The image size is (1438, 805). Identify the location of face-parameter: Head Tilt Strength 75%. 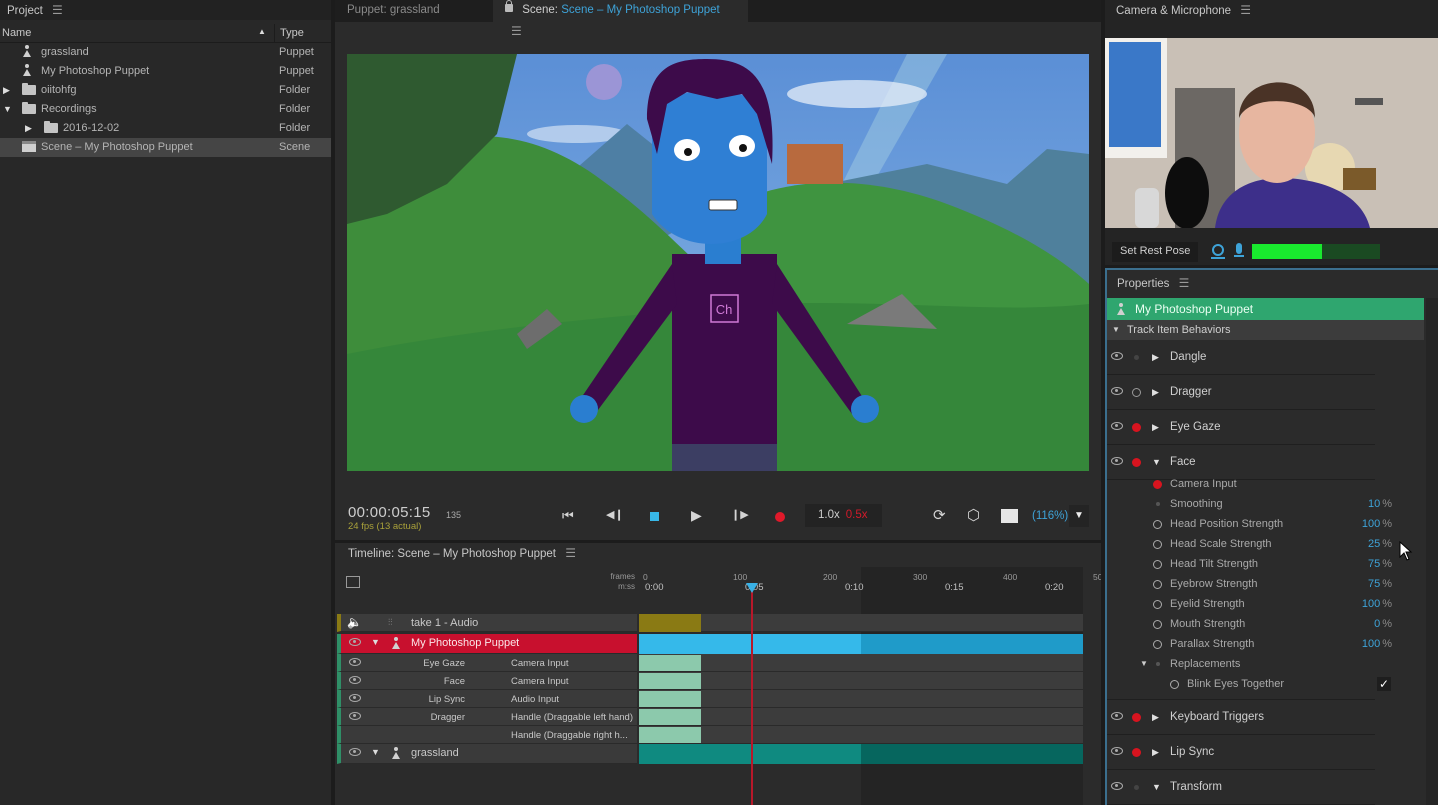
(1257, 565).